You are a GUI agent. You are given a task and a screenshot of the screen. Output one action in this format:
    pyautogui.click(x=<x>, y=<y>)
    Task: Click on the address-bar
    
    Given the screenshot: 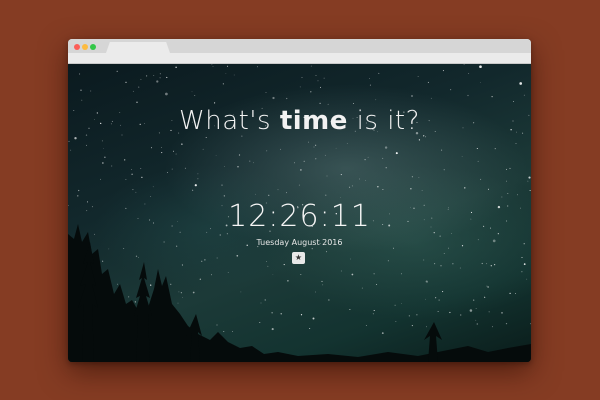 What is the action you would take?
    pyautogui.click(x=299, y=58)
    